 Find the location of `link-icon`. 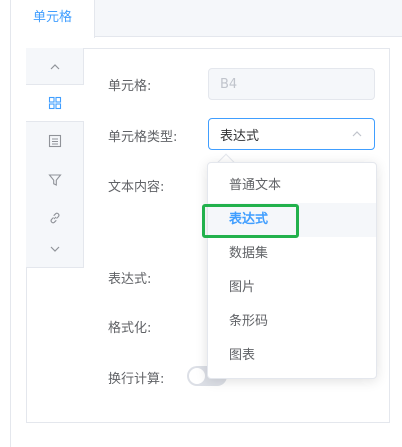

link-icon is located at coordinates (55, 218).